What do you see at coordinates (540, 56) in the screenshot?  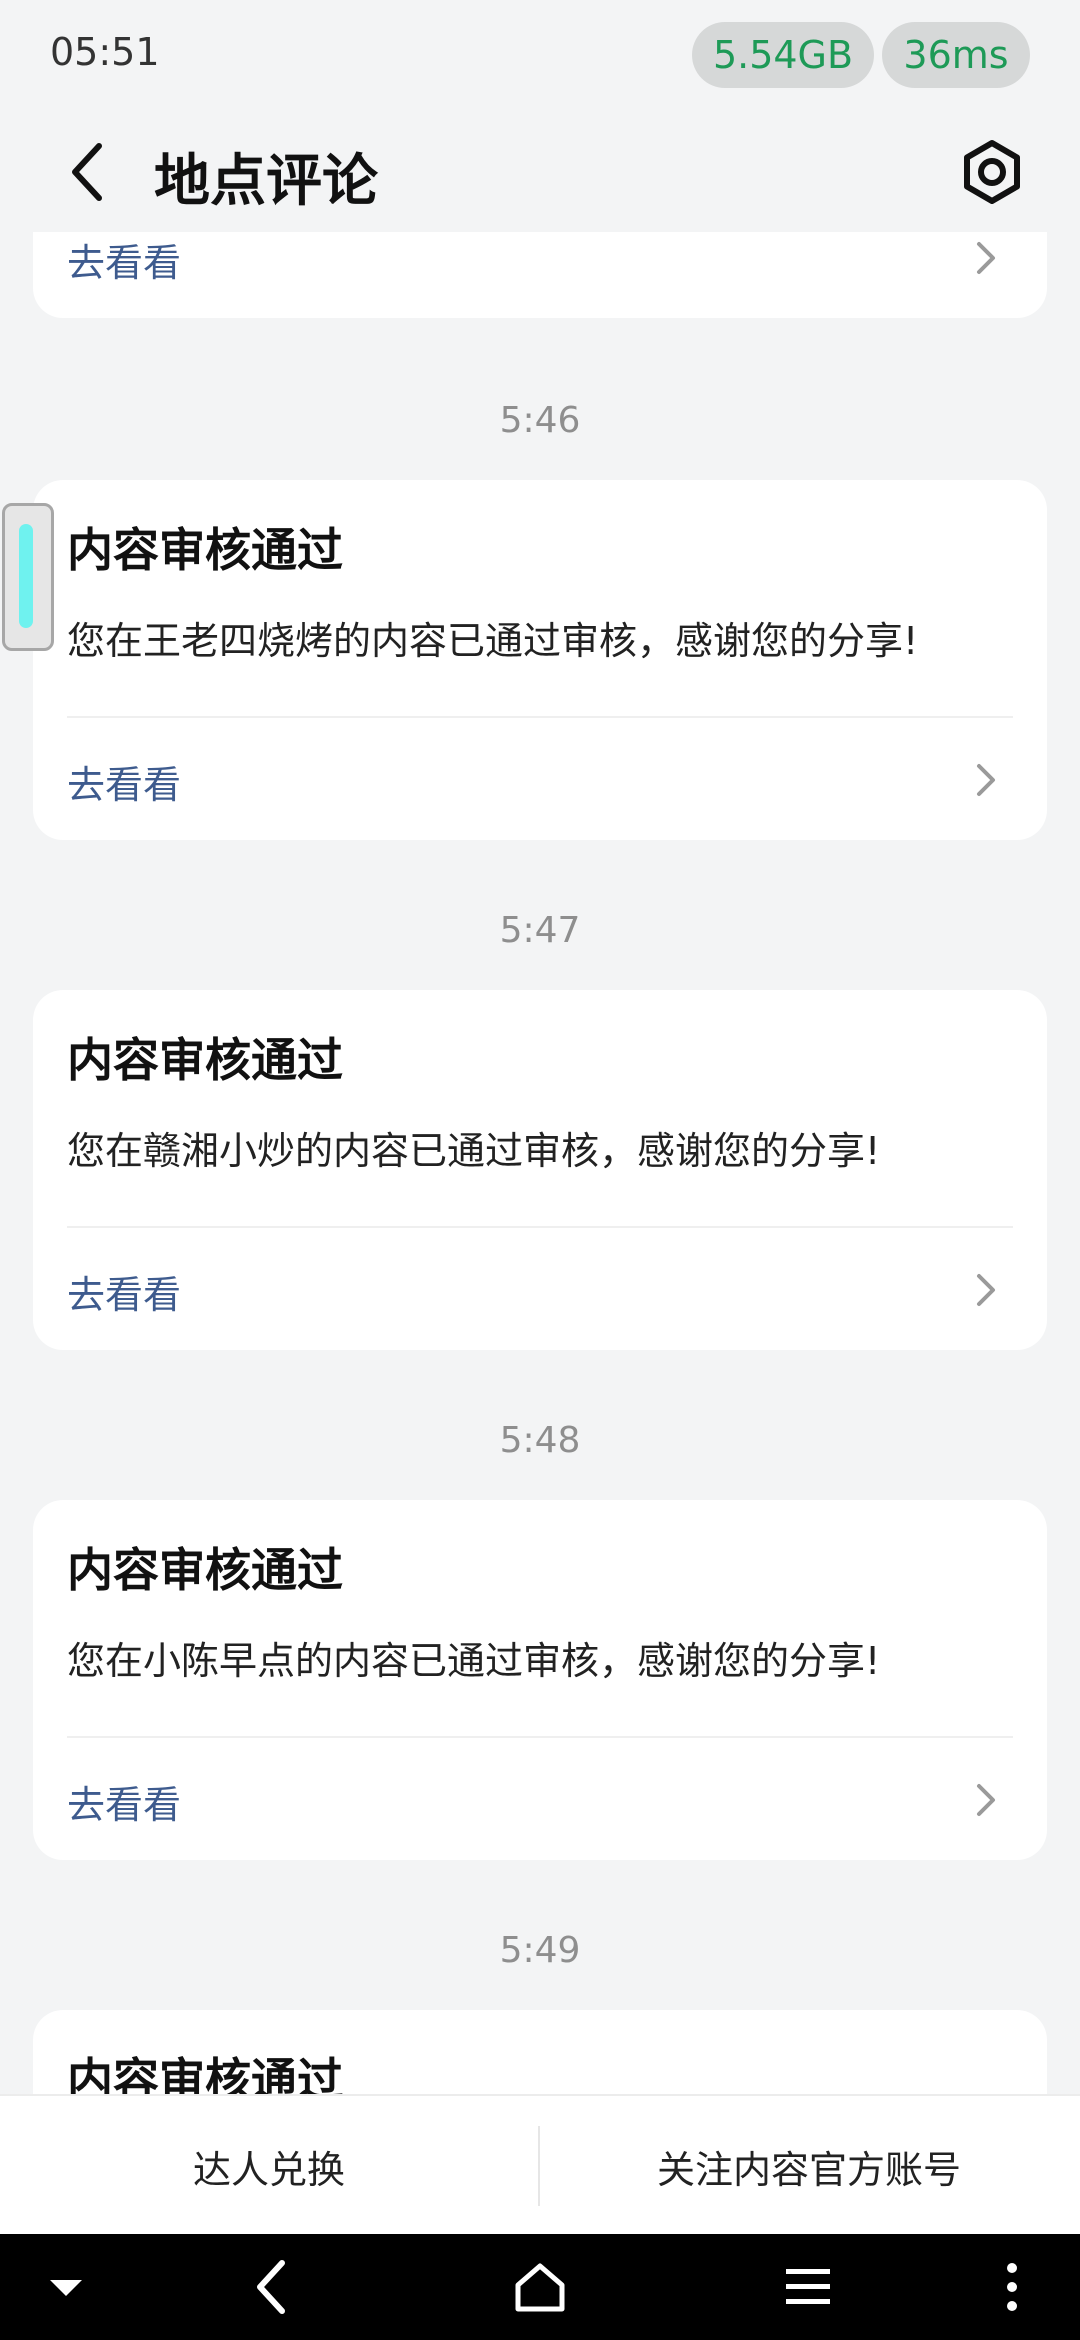 I see `status-bar: 05:51 5.54GB 36ms` at bounding box center [540, 56].